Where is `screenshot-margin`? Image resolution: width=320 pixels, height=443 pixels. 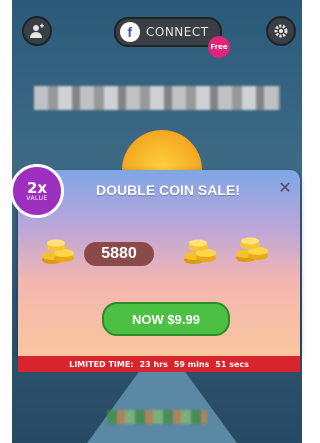 screenshot-margin is located at coordinates (6, 221).